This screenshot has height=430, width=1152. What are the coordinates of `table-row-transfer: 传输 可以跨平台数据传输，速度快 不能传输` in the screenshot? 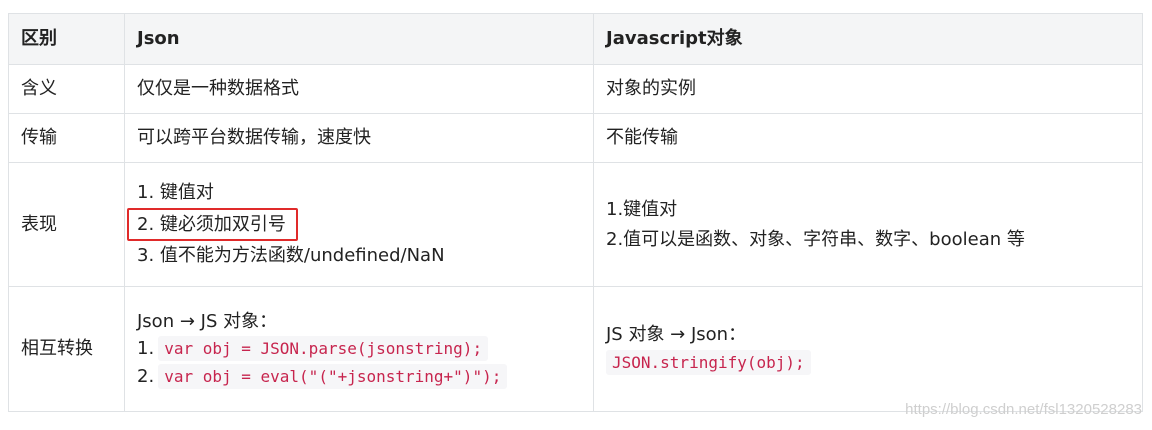 It's located at (575, 138).